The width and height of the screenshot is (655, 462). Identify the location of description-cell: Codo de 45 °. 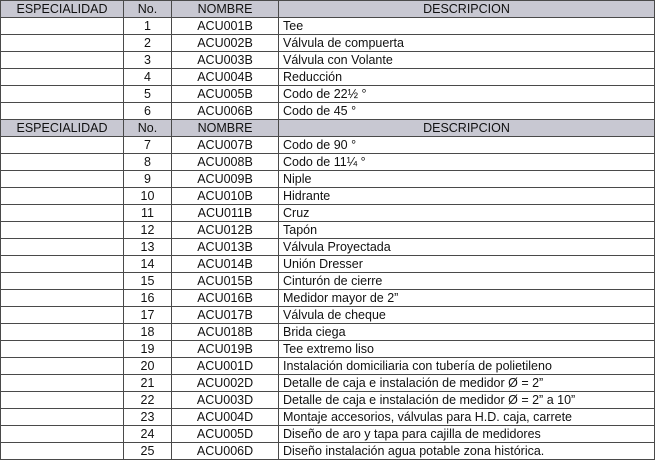
(466, 111).